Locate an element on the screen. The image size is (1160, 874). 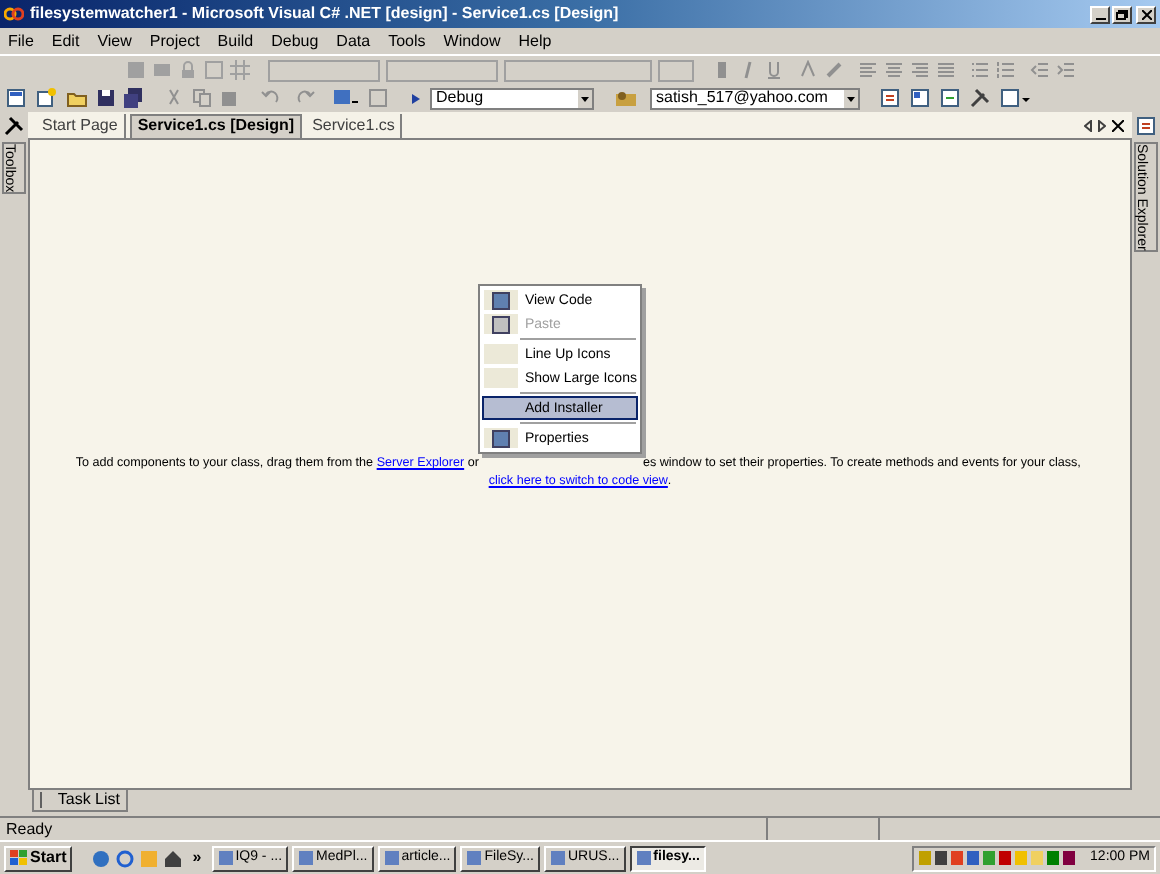
highlight-icon is located at coordinates (834, 70).